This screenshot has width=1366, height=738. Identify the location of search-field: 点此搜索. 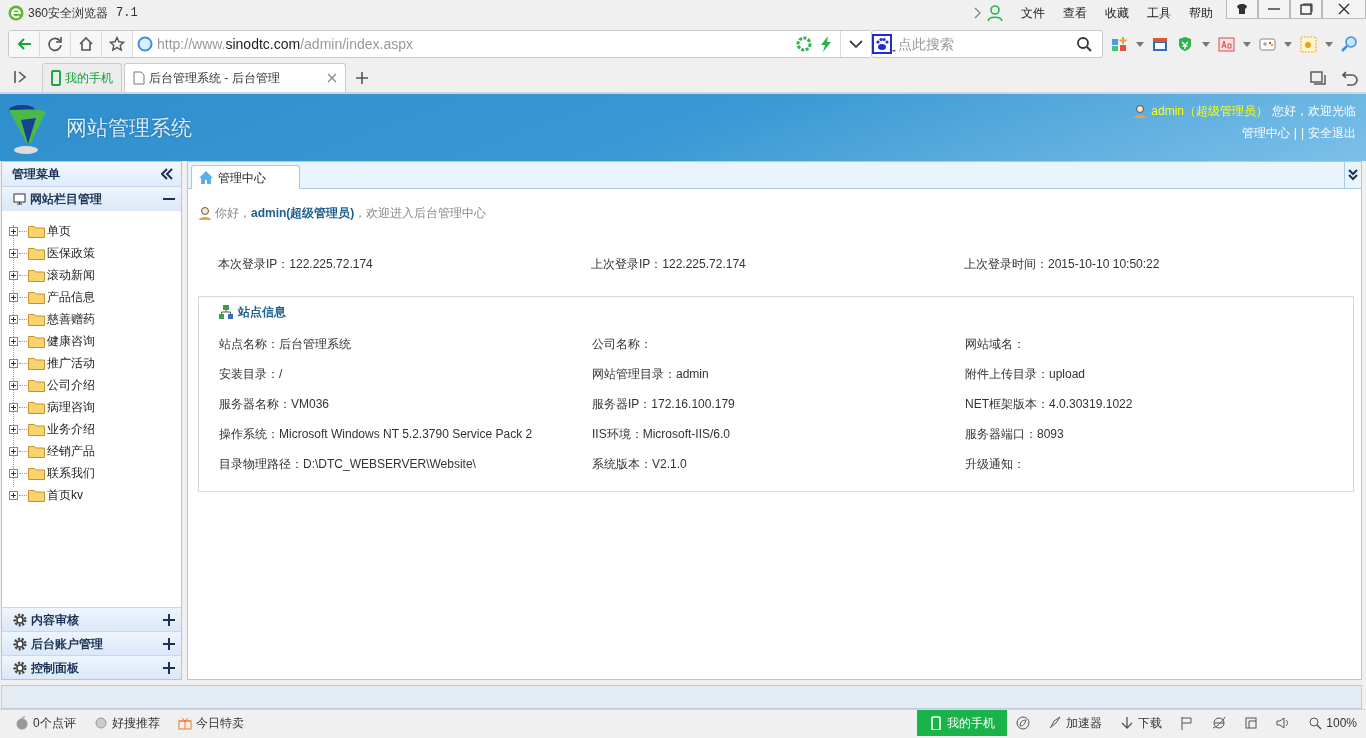
(987, 44).